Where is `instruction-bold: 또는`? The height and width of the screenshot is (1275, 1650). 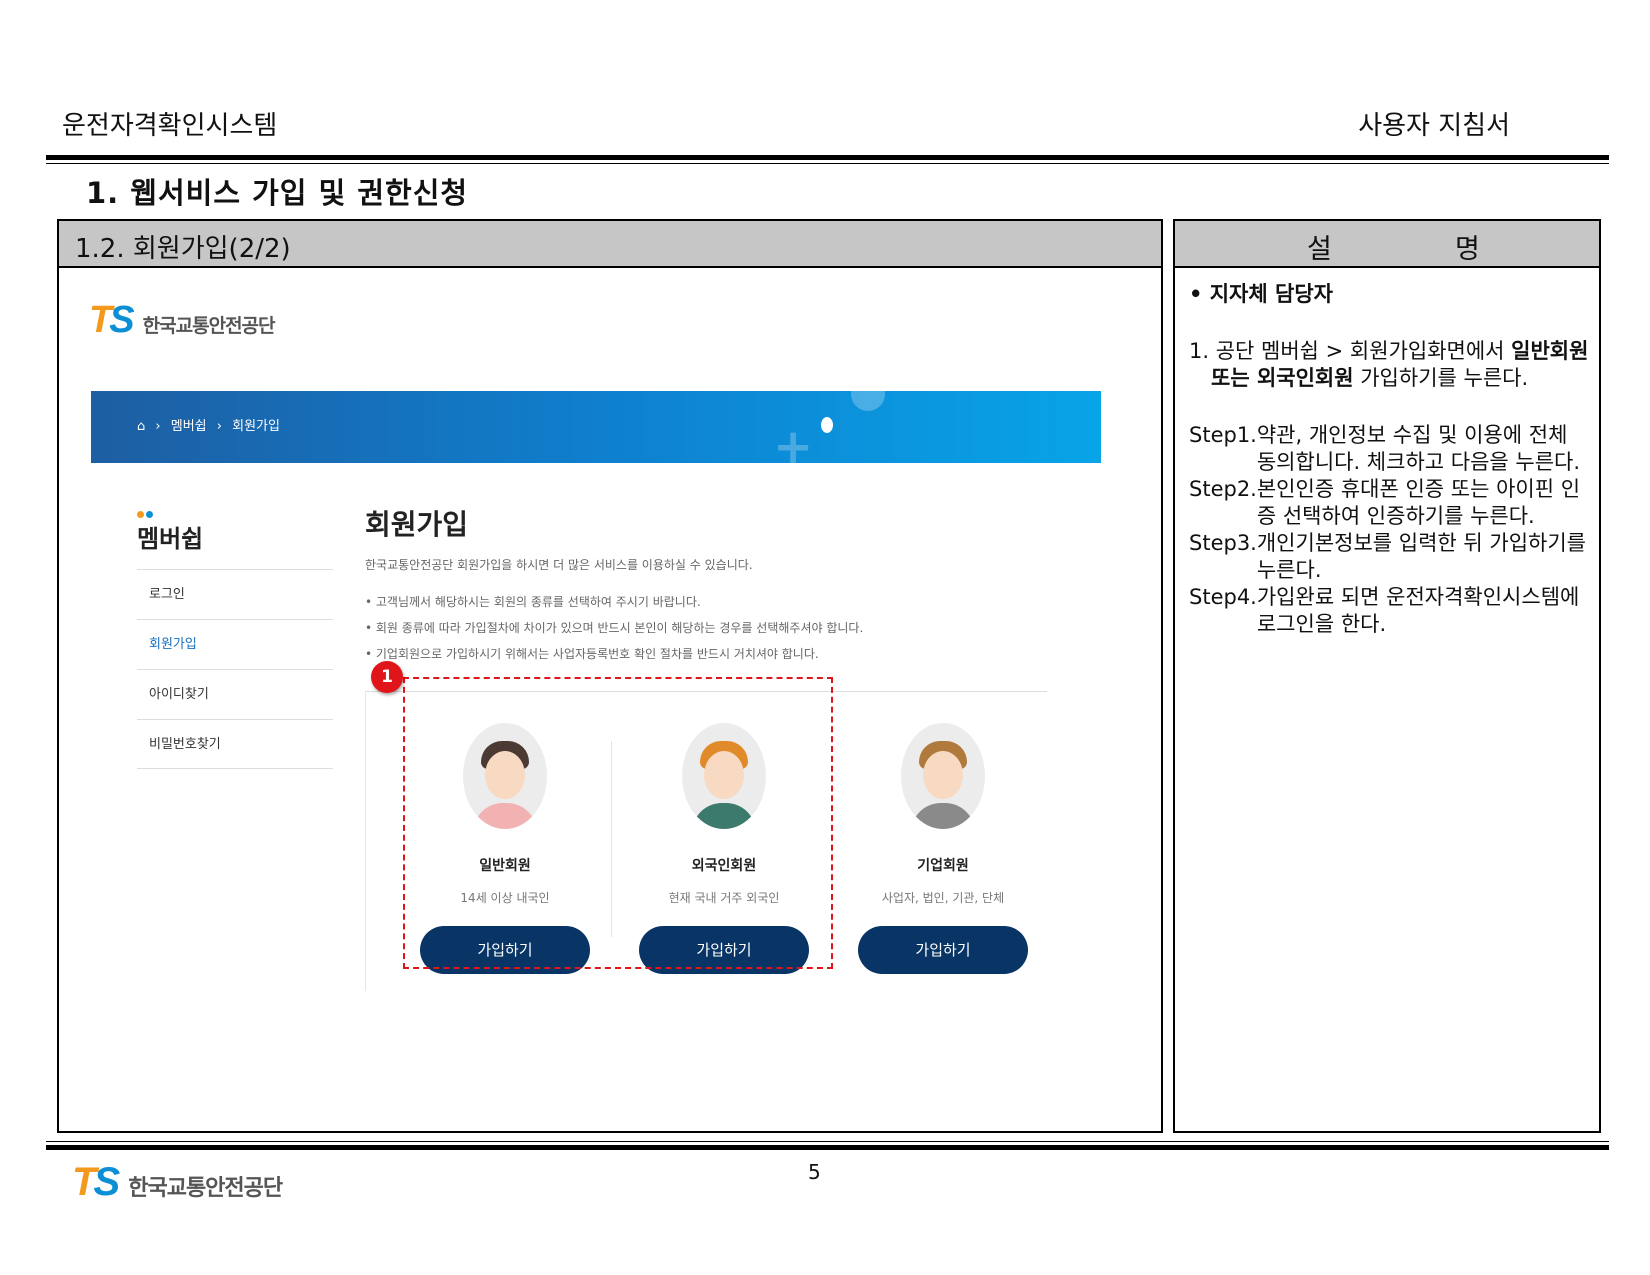
instruction-bold: 또는 is located at coordinates (1234, 378).